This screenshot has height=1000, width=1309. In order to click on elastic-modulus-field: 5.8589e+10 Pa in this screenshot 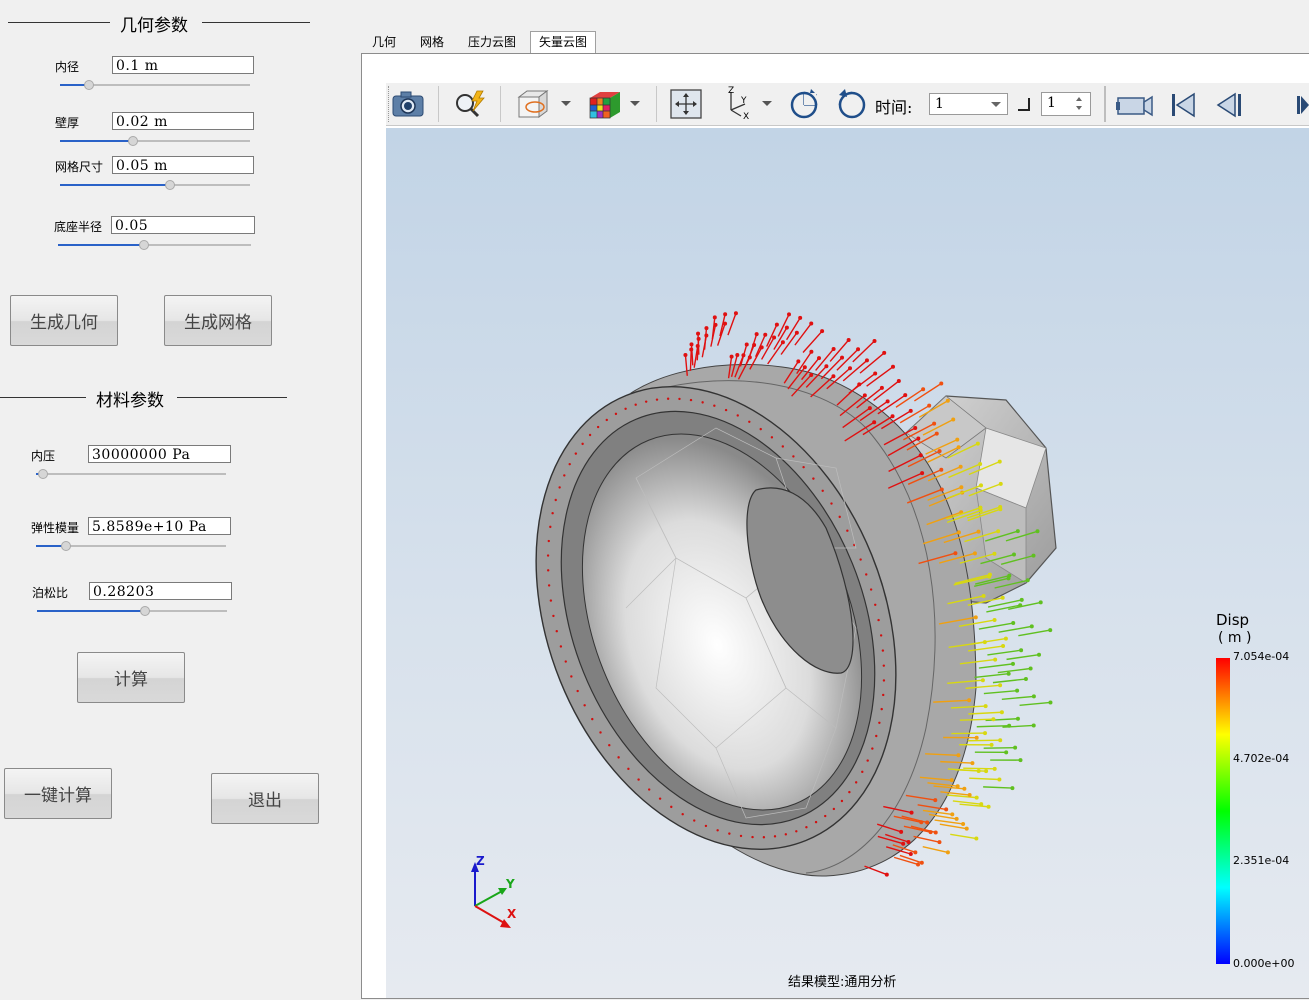, I will do `click(159, 526)`.